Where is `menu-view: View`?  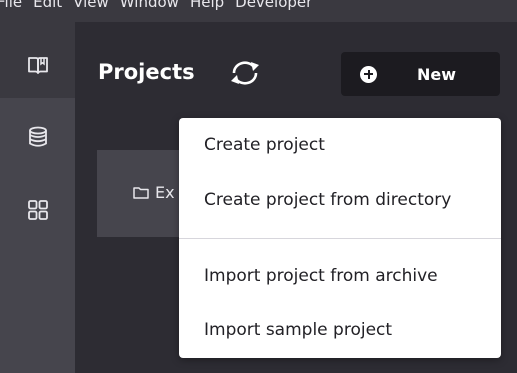 menu-view: View is located at coordinates (96, 5).